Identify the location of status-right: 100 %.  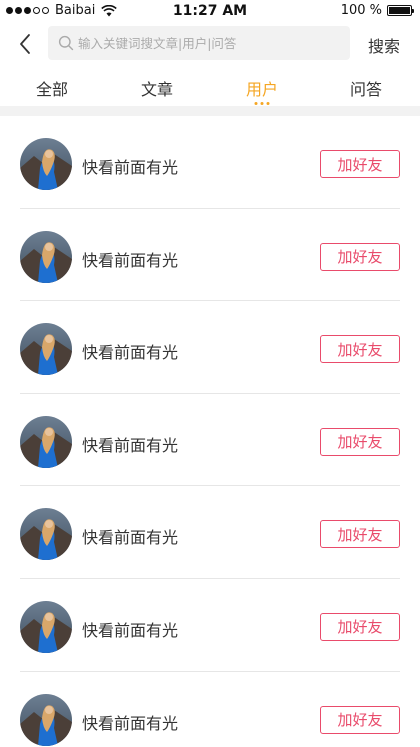
(377, 10).